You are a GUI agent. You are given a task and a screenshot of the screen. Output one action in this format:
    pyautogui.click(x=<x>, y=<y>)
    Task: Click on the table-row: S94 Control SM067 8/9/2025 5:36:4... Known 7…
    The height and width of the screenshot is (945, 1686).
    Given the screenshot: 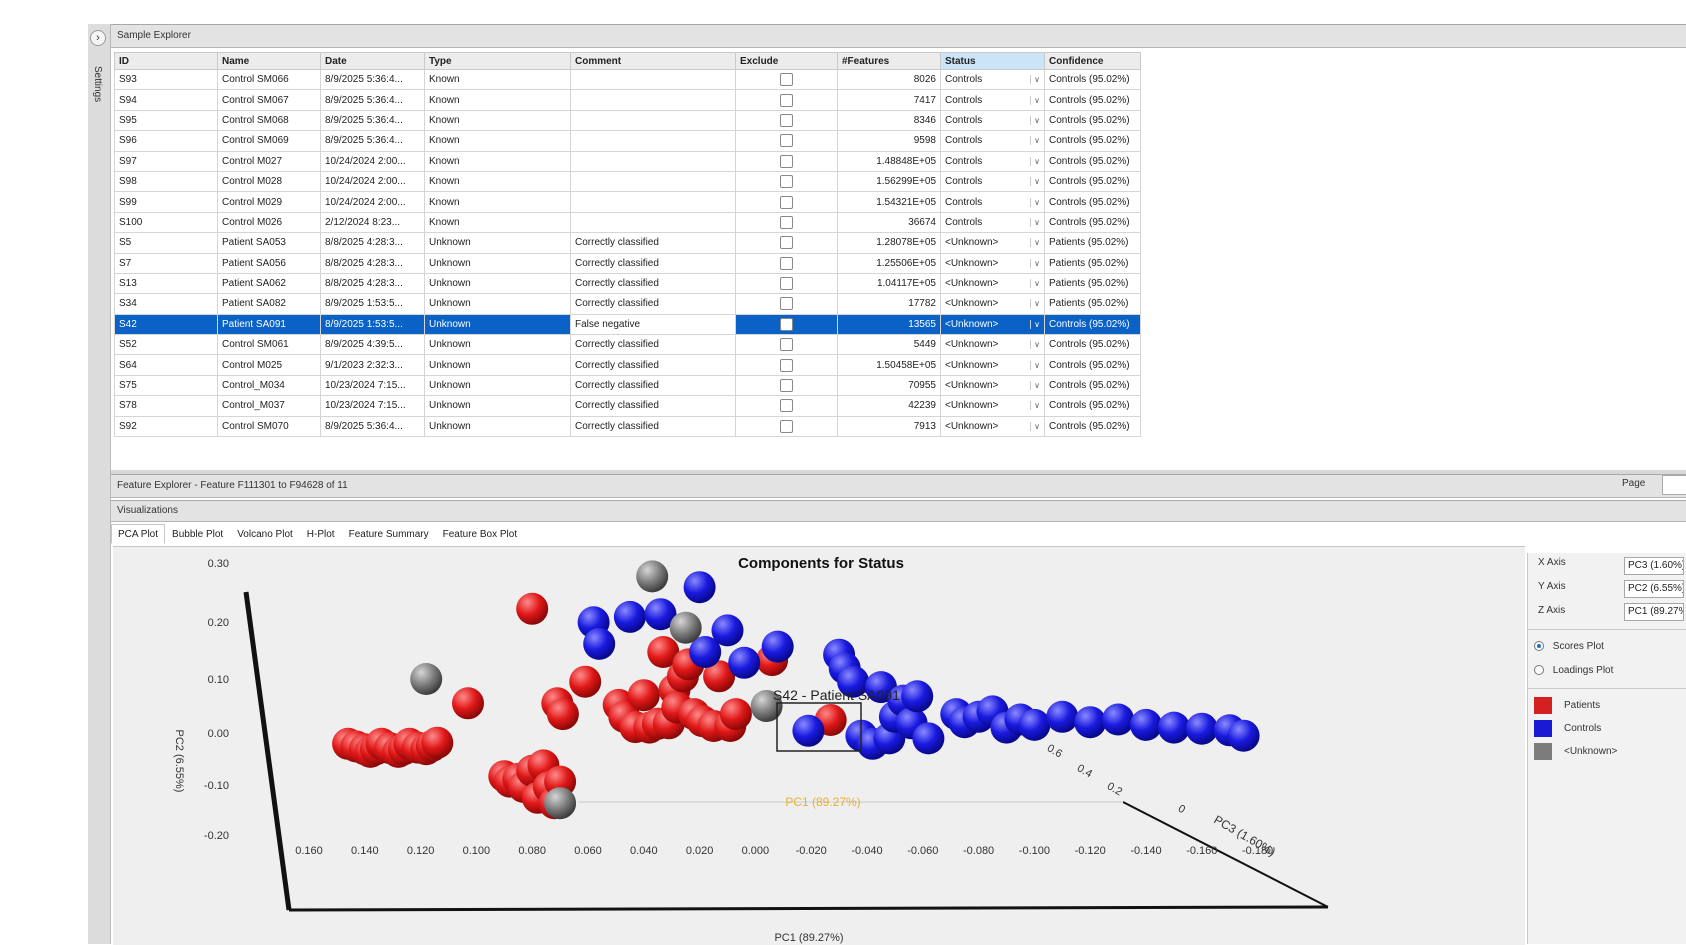 What is the action you would take?
    pyautogui.click(x=627, y=100)
    